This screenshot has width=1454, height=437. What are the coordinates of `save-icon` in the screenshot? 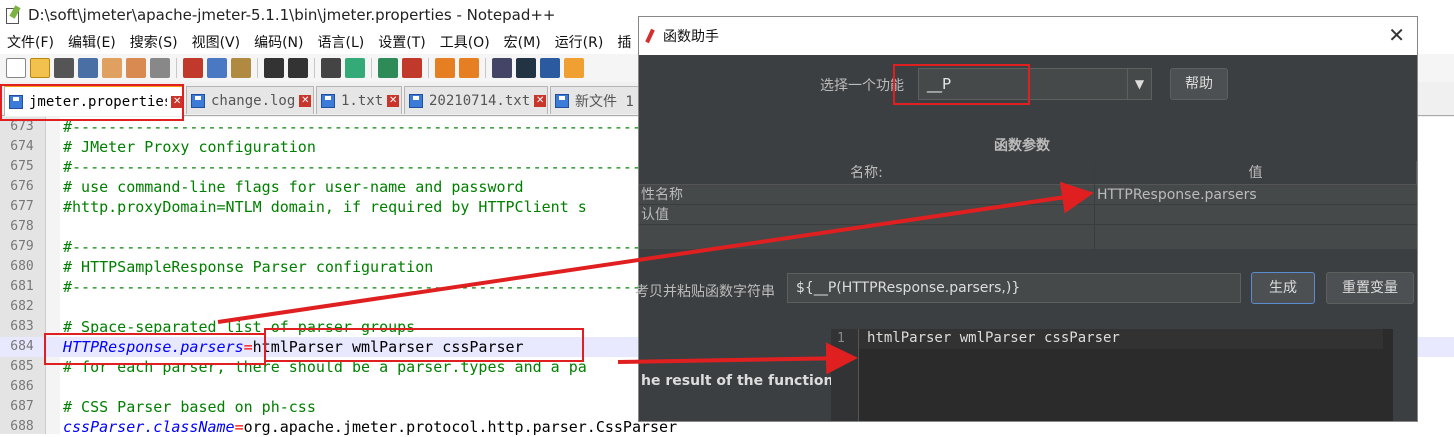 It's located at (64, 68).